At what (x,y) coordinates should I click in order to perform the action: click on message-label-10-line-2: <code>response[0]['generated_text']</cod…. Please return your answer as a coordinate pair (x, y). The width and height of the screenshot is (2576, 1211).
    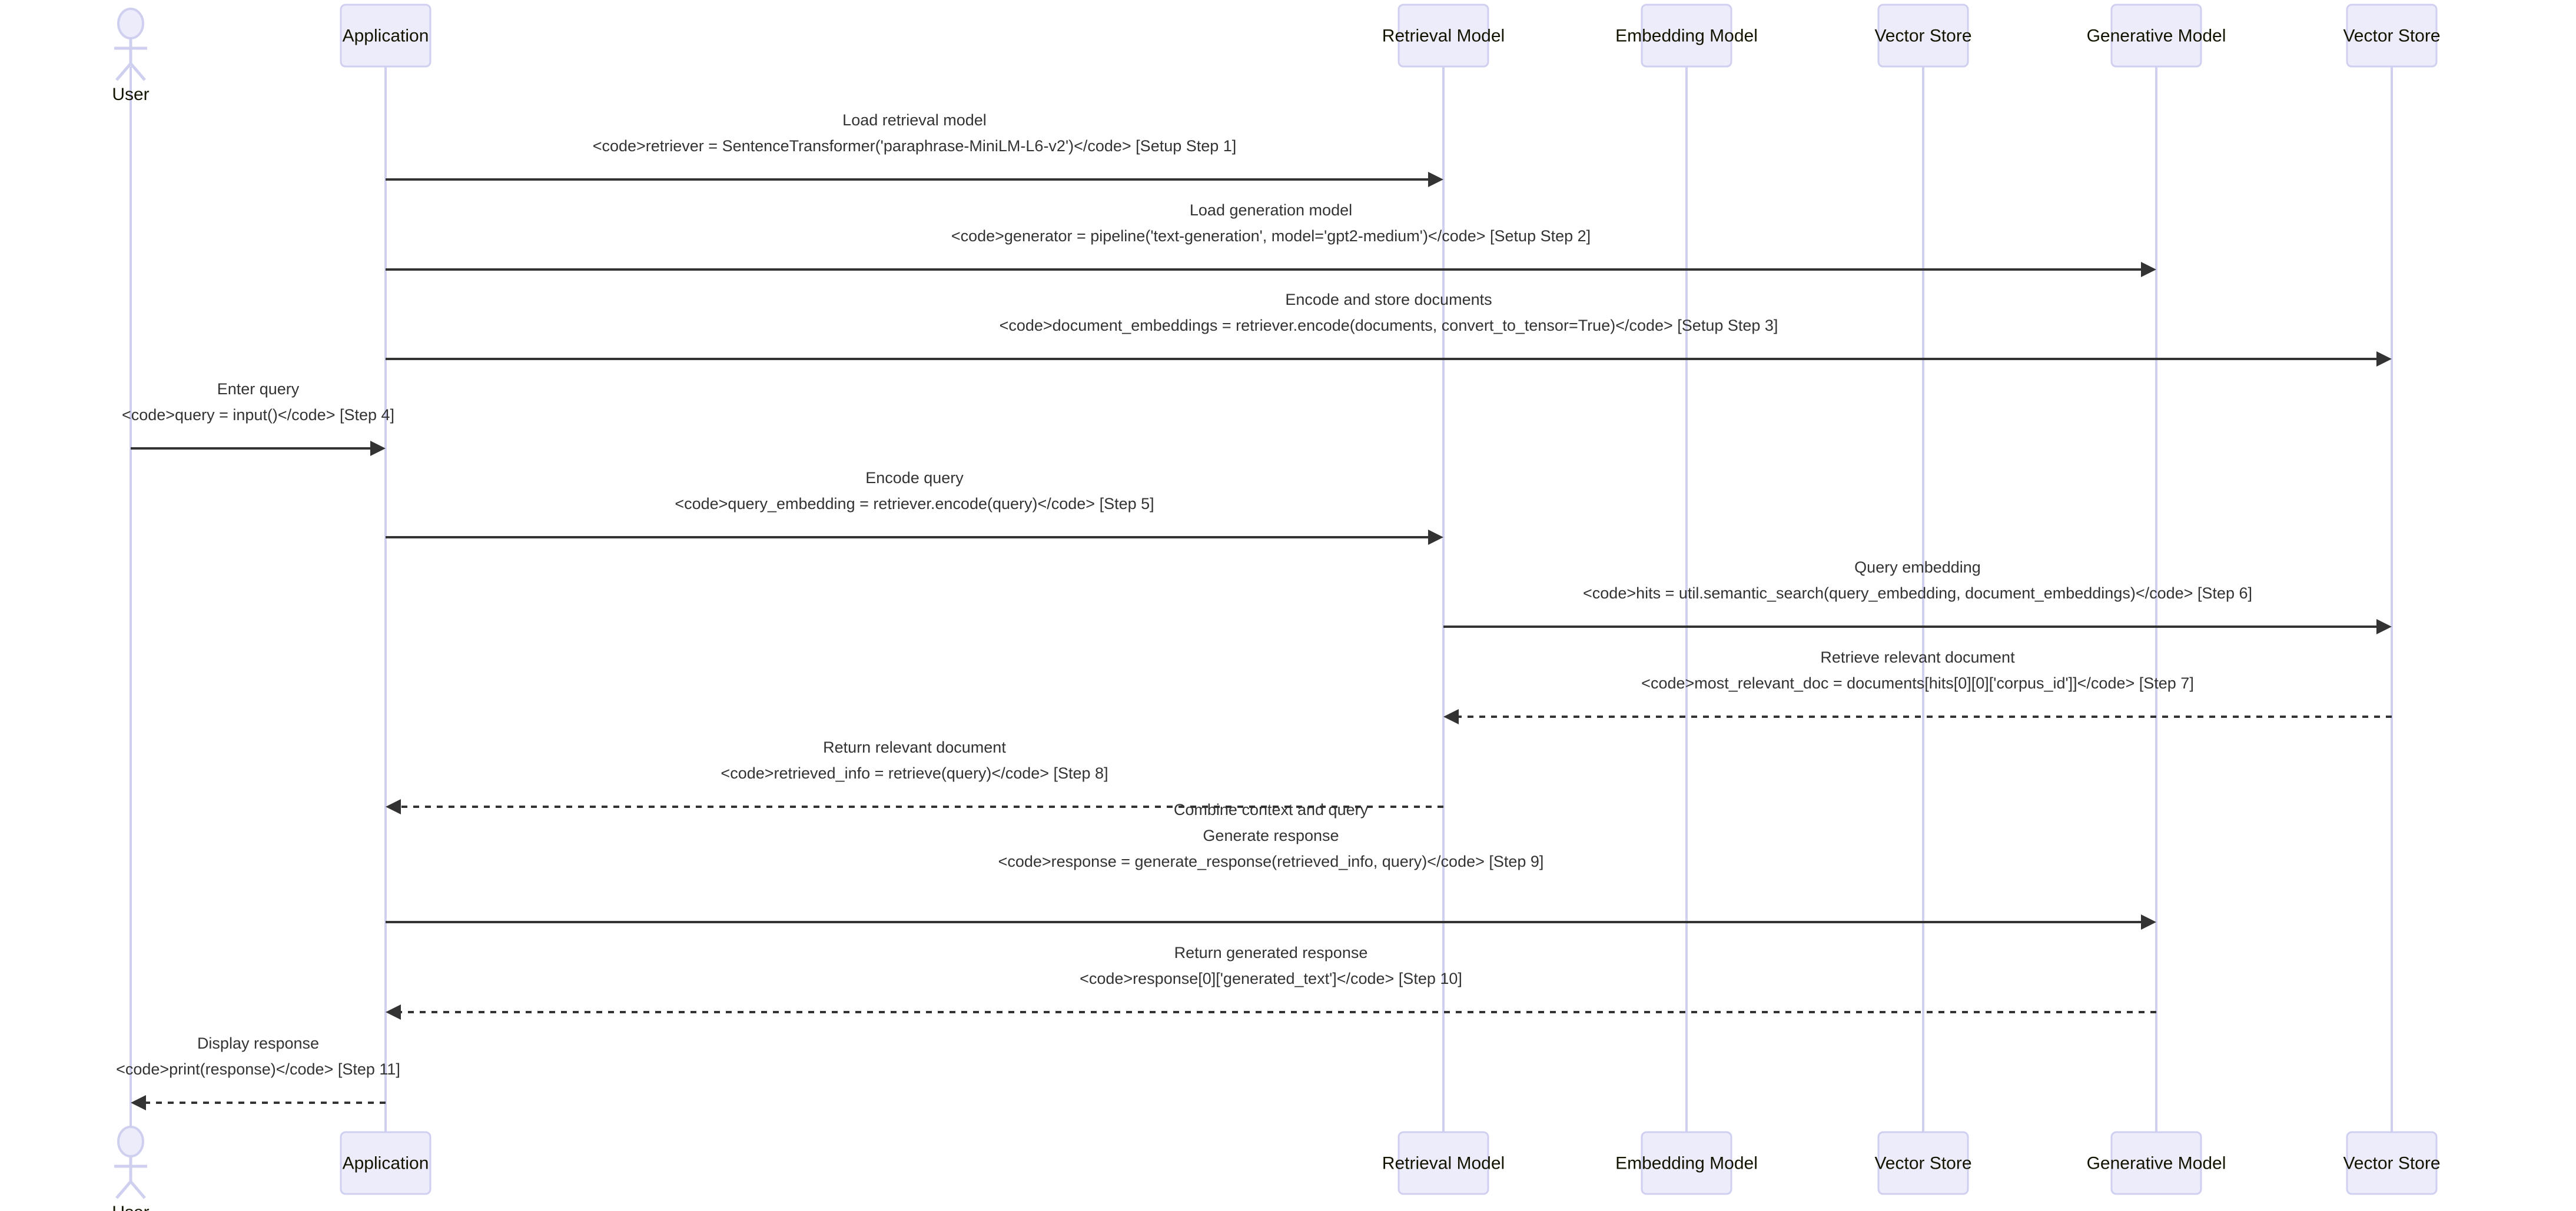
    Looking at the image, I should click on (1271, 978).